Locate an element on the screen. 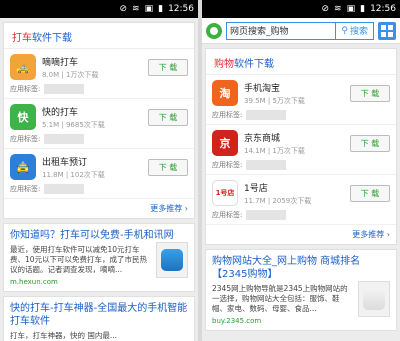 The image size is (400, 341). list-item: 淘 手机淘宝 39.5M | 5万次下载 下 载 is located at coordinates (301, 92).